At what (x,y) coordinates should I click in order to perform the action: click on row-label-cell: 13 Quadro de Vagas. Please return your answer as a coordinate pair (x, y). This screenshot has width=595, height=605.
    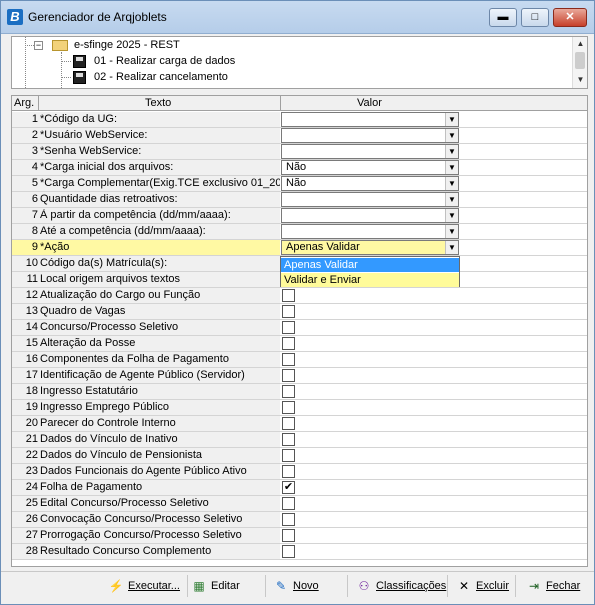
    Looking at the image, I should click on (146, 311).